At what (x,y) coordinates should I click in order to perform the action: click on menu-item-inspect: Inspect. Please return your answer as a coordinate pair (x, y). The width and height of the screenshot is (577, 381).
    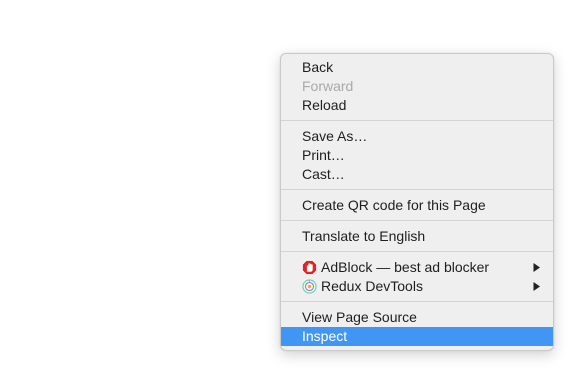
    Looking at the image, I should click on (417, 336).